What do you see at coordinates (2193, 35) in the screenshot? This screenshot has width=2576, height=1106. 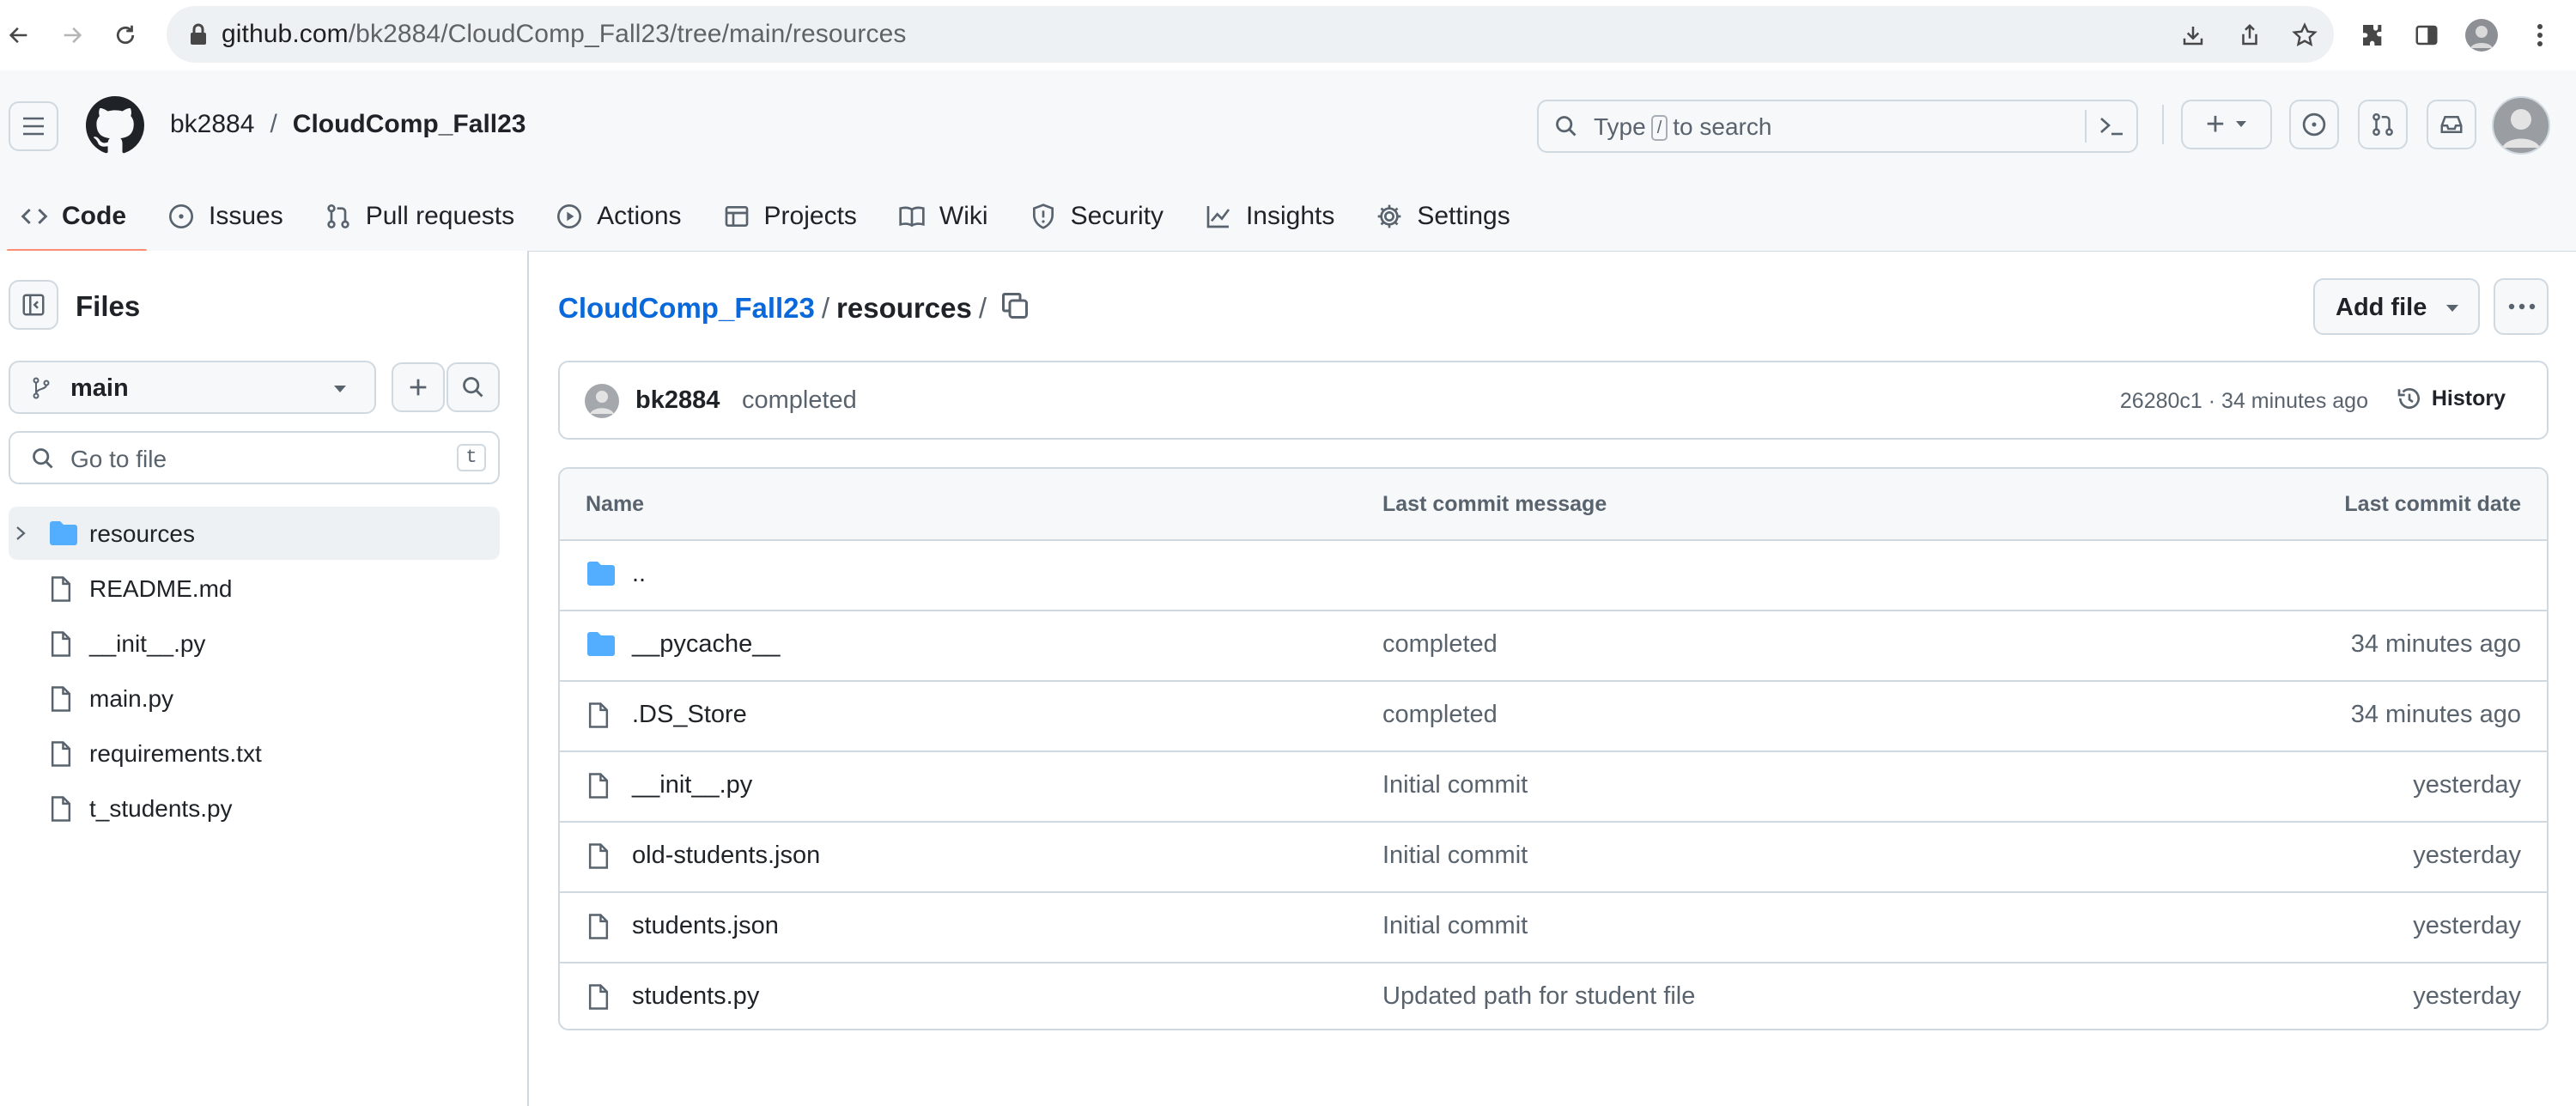 I see `install-app-button` at bounding box center [2193, 35].